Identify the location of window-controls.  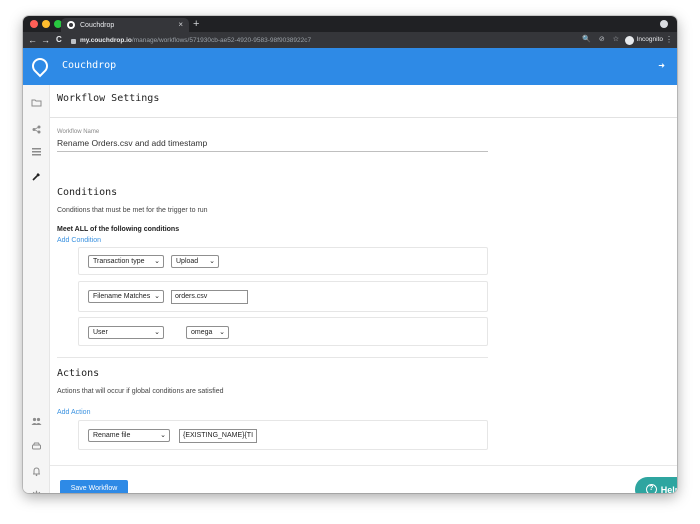
(46, 24).